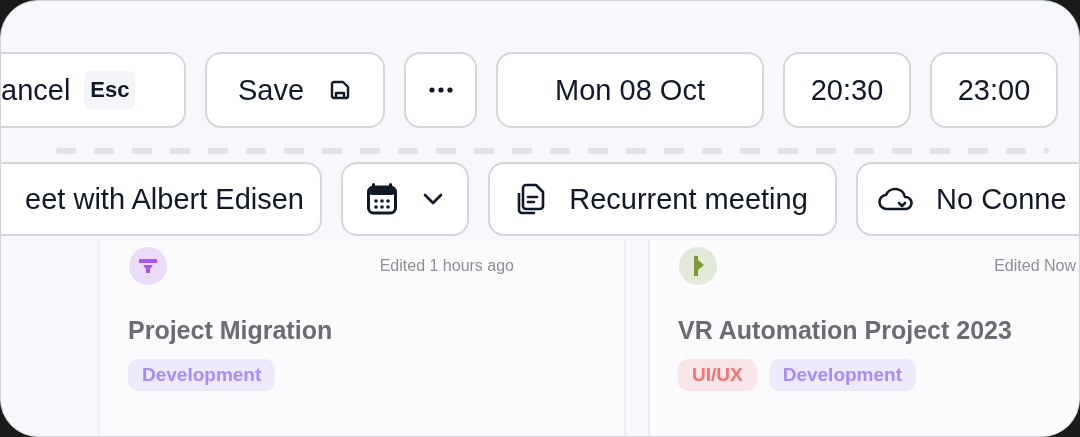  Describe the element at coordinates (382, 199) in the screenshot. I see `calendar-icon` at that location.